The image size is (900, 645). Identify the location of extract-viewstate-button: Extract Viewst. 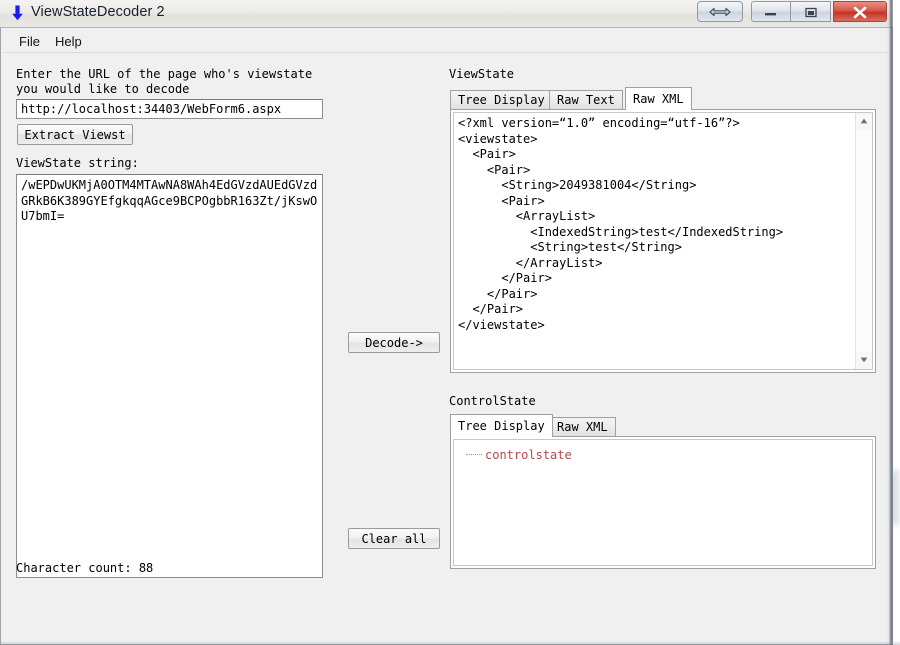
(75, 134).